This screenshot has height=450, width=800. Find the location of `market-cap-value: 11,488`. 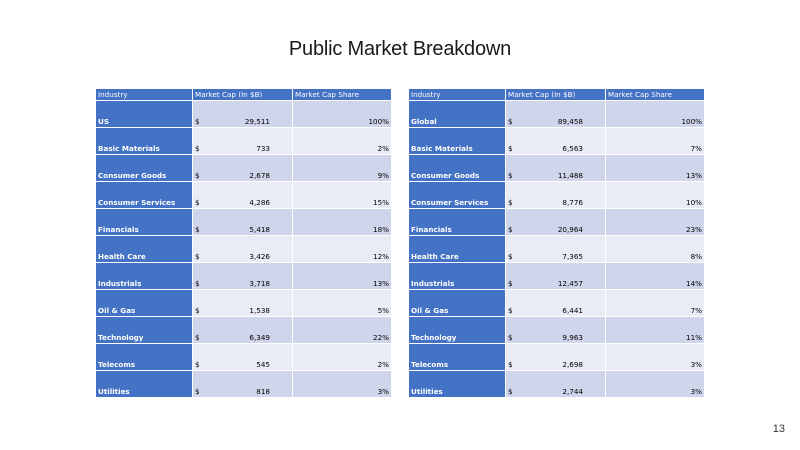

market-cap-value: 11,488 is located at coordinates (570, 175).